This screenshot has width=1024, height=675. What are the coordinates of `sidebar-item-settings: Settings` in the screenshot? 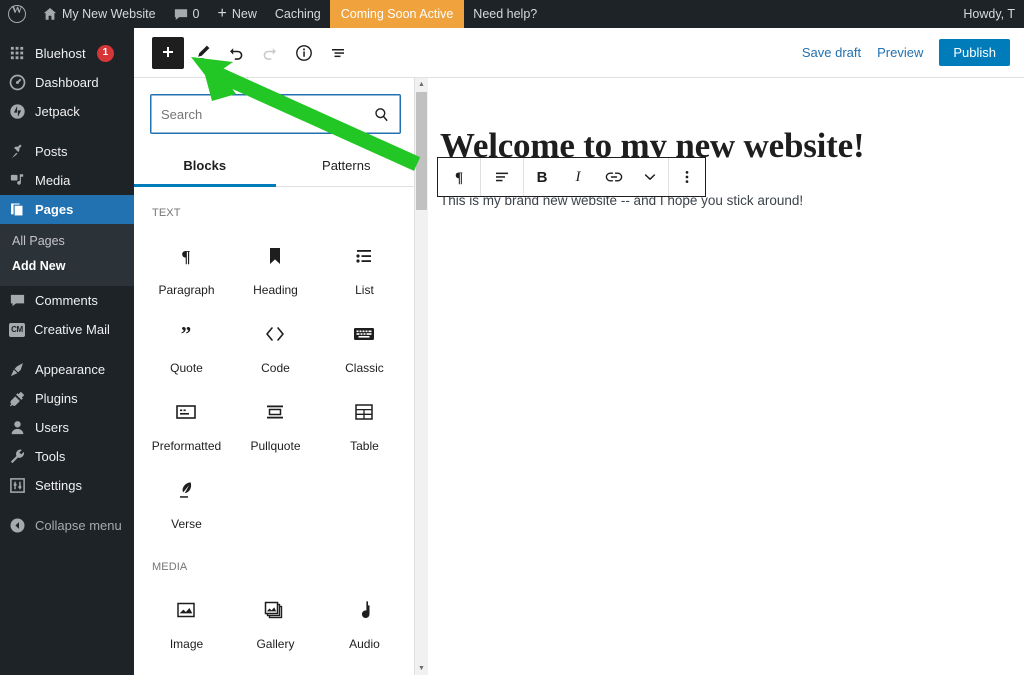 It's located at (67, 485).